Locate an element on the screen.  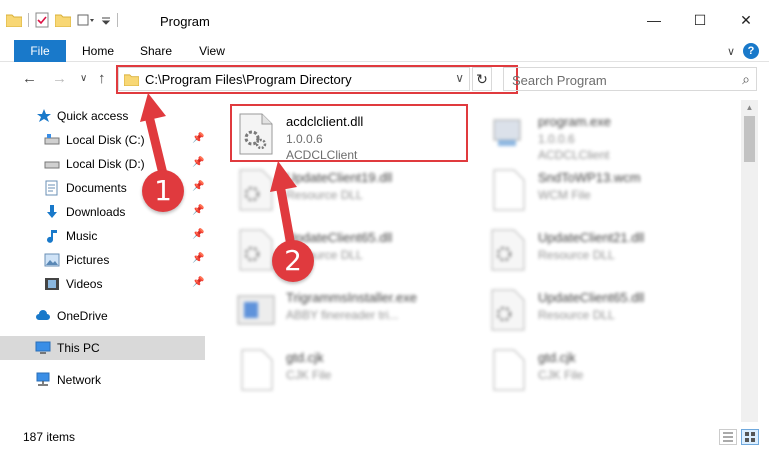
scroll-up-button: ▲ is located at coordinates (749, 108).